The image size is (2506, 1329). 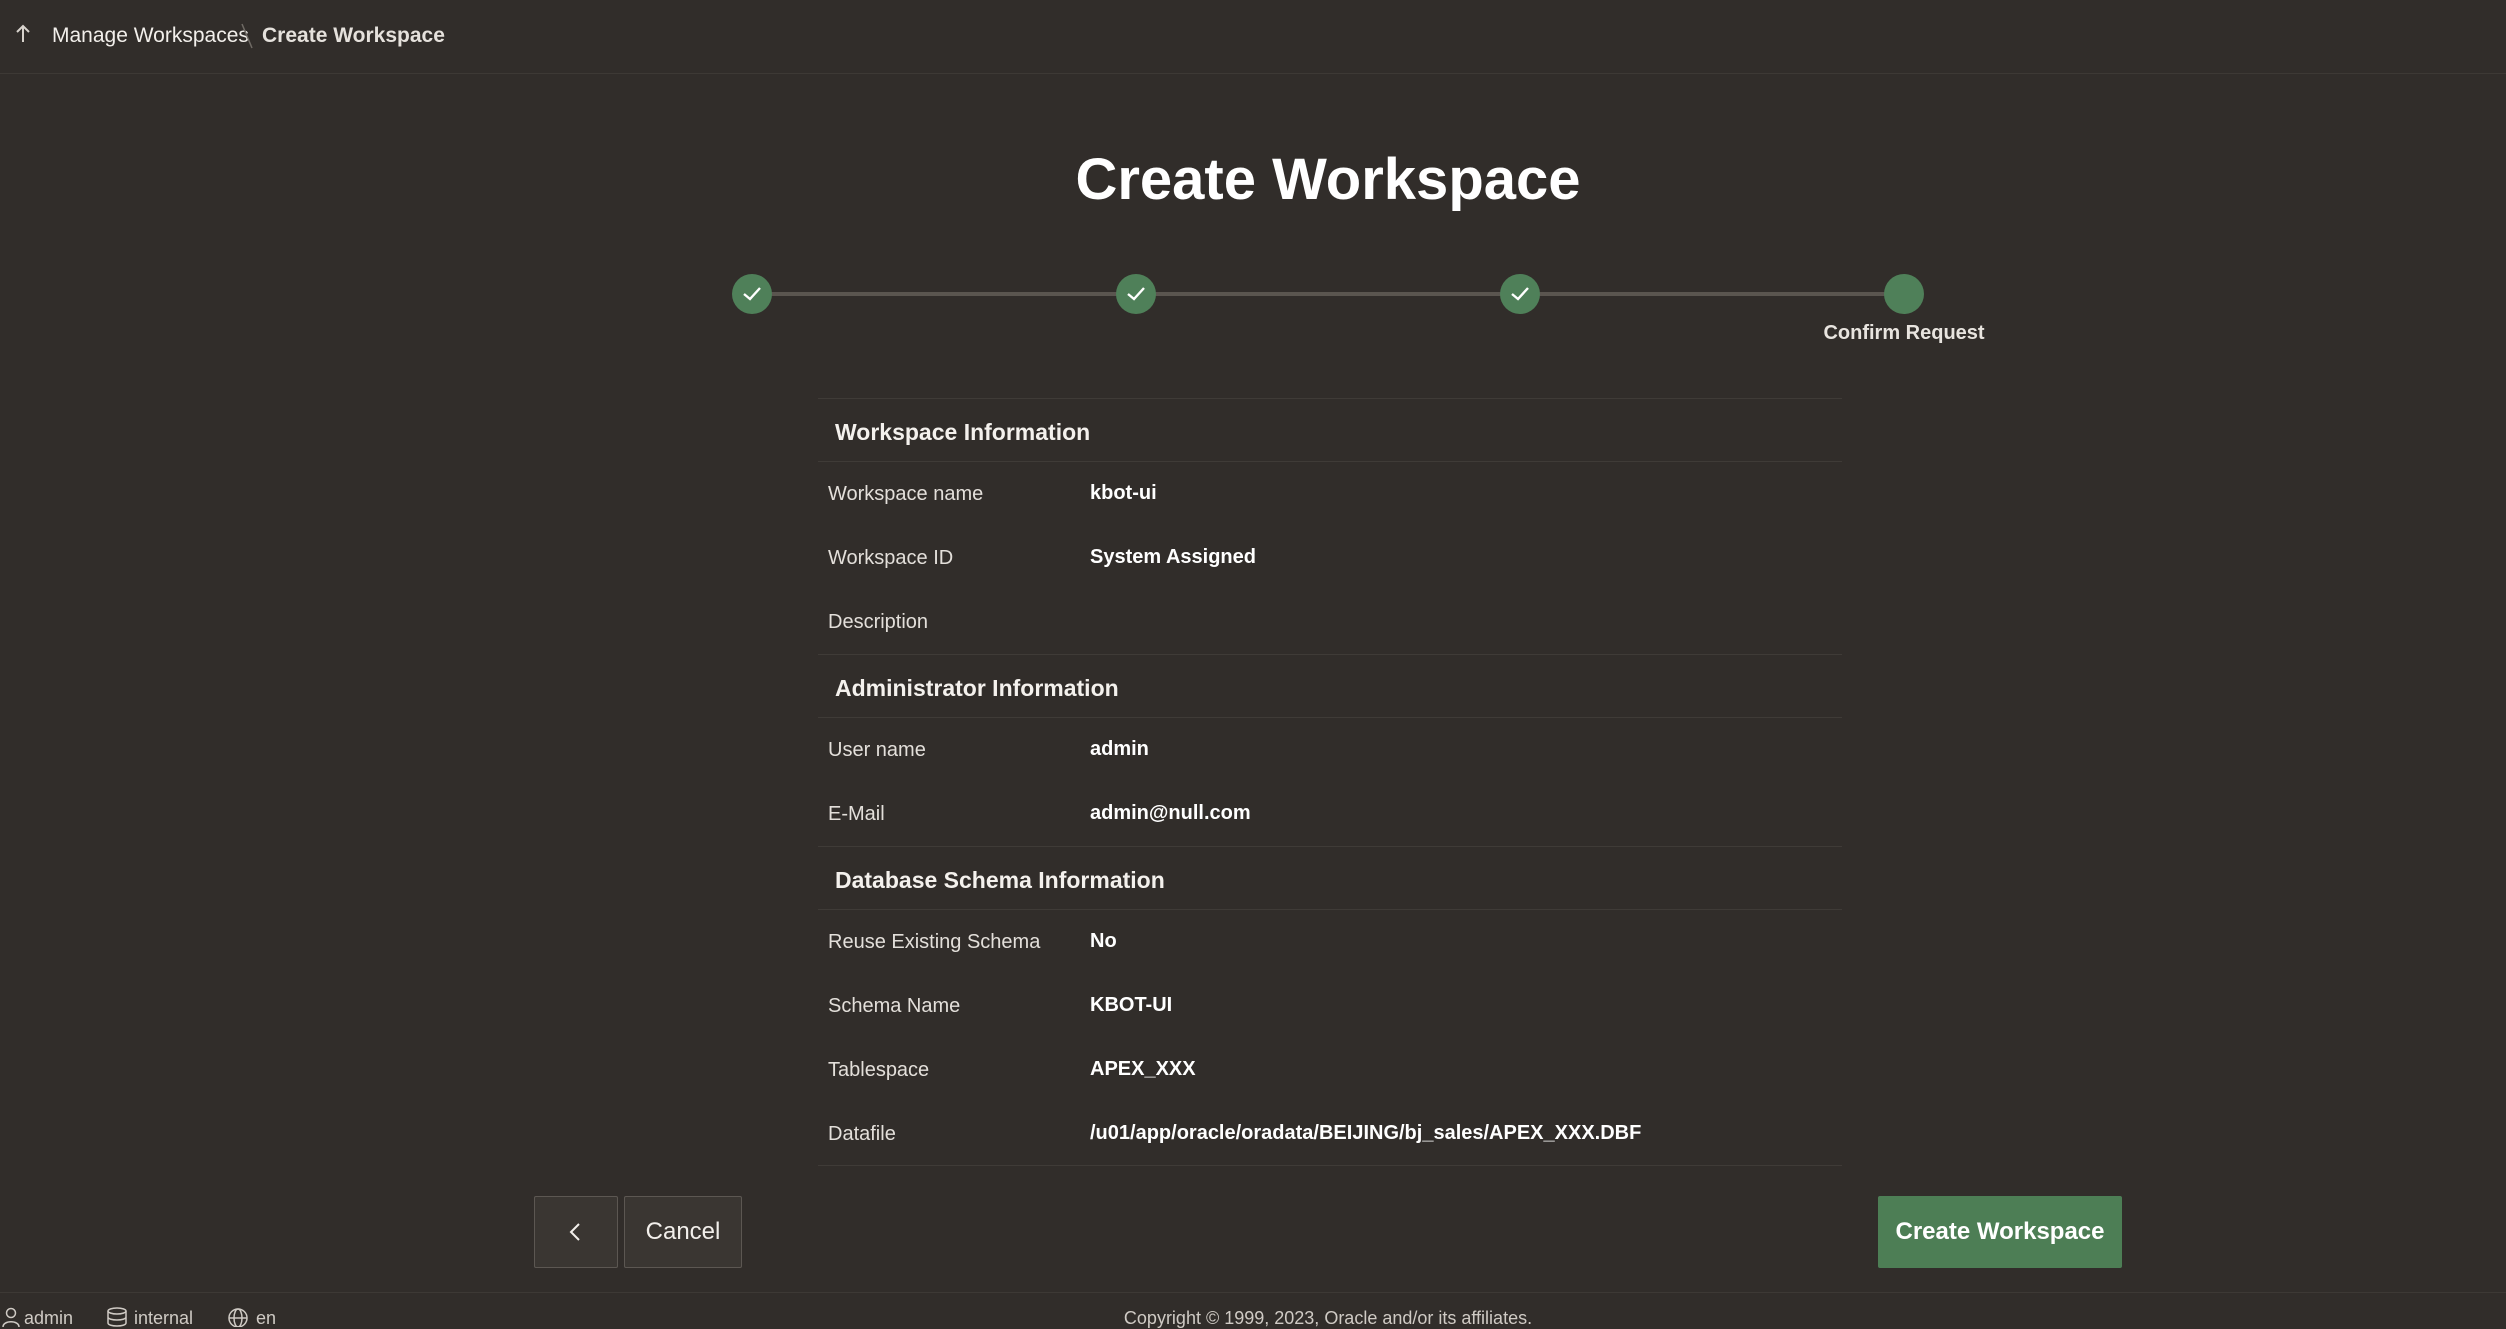 I want to click on breadcrumb-separator, so click(x=247, y=36).